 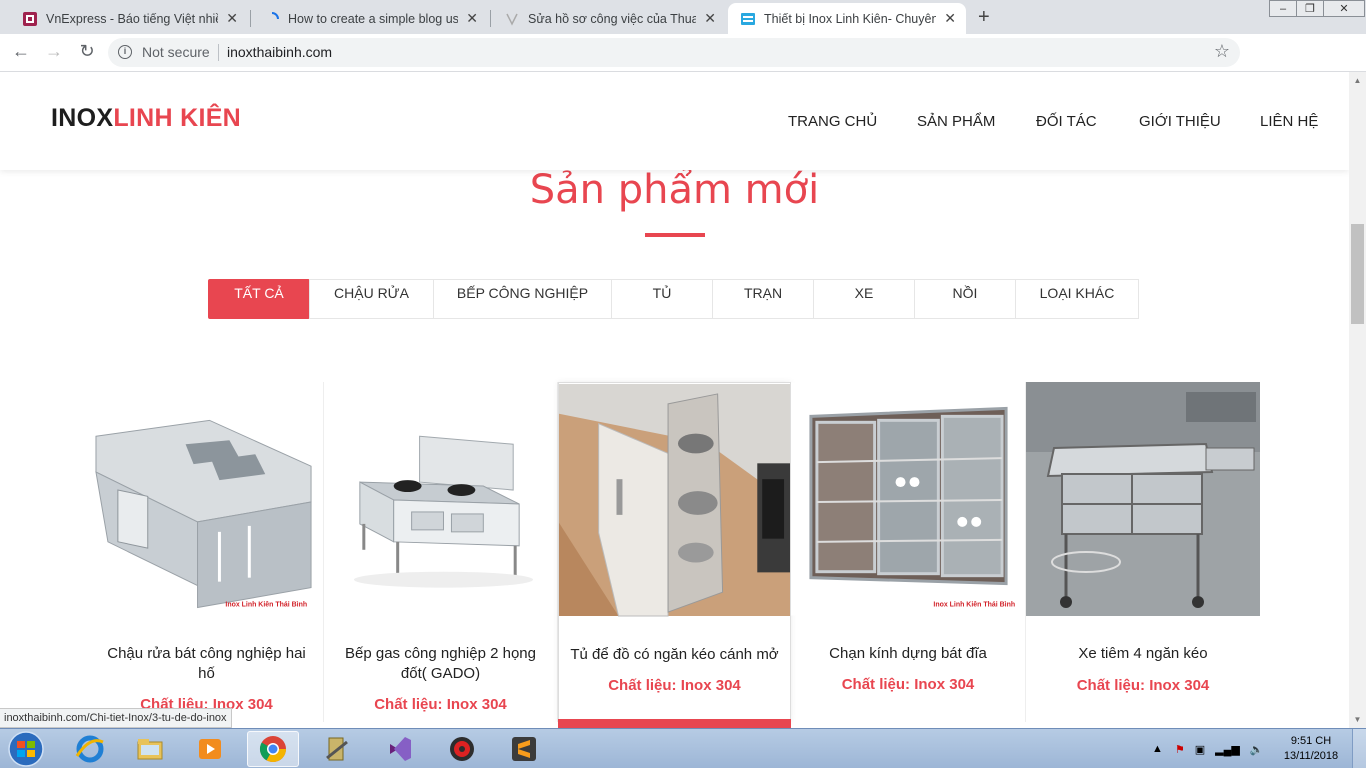 What do you see at coordinates (522, 299) in the screenshot?
I see `filter-bep-cong-nghiep: BẾP CÔNG NGHIỆP` at bounding box center [522, 299].